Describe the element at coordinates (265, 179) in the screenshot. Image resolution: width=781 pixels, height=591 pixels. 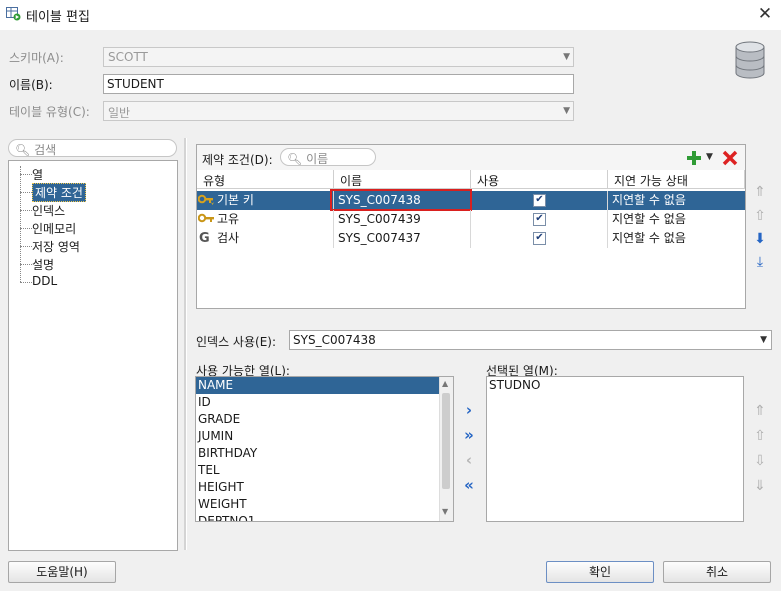
I see `column-header-type: 유형` at that location.